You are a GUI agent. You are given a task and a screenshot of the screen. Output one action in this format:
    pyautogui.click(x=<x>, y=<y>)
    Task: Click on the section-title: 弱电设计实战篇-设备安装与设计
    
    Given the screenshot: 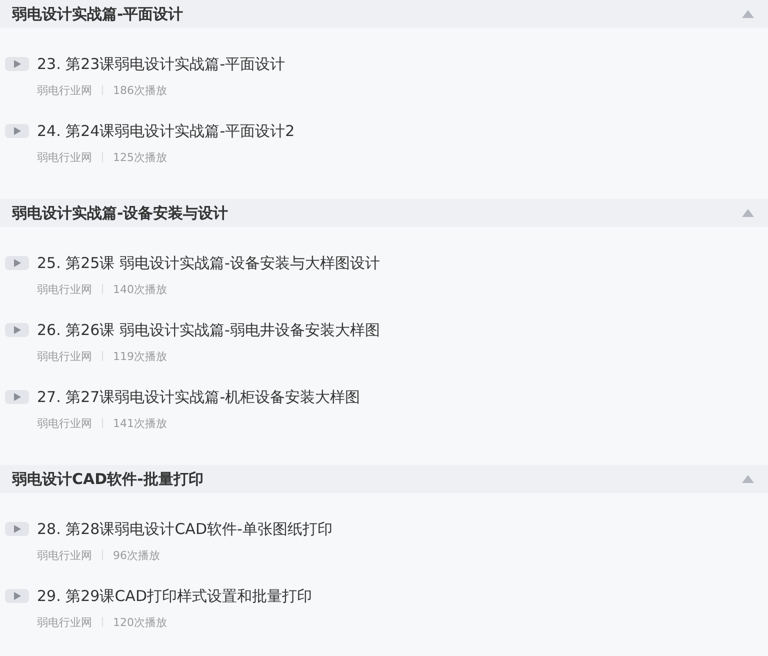 What is the action you would take?
    pyautogui.click(x=120, y=213)
    